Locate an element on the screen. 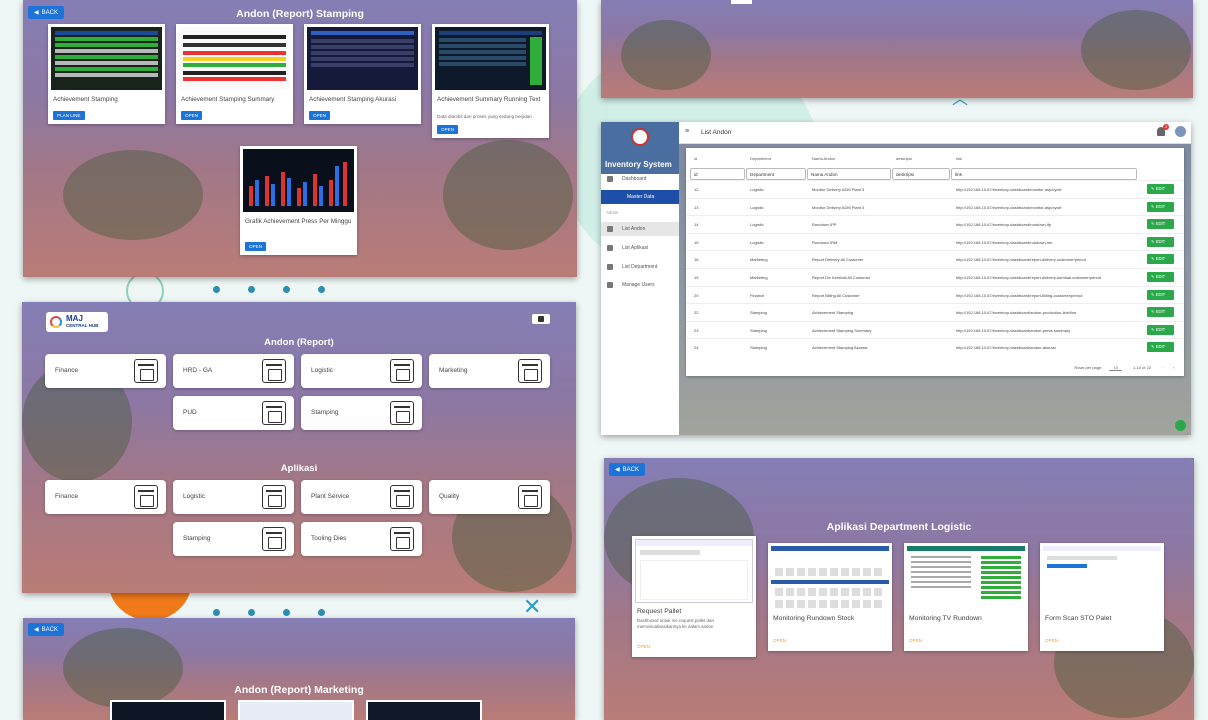 This screenshot has width=1208, height=720. filter-nama-andon: Nama Andon is located at coordinates (849, 174).